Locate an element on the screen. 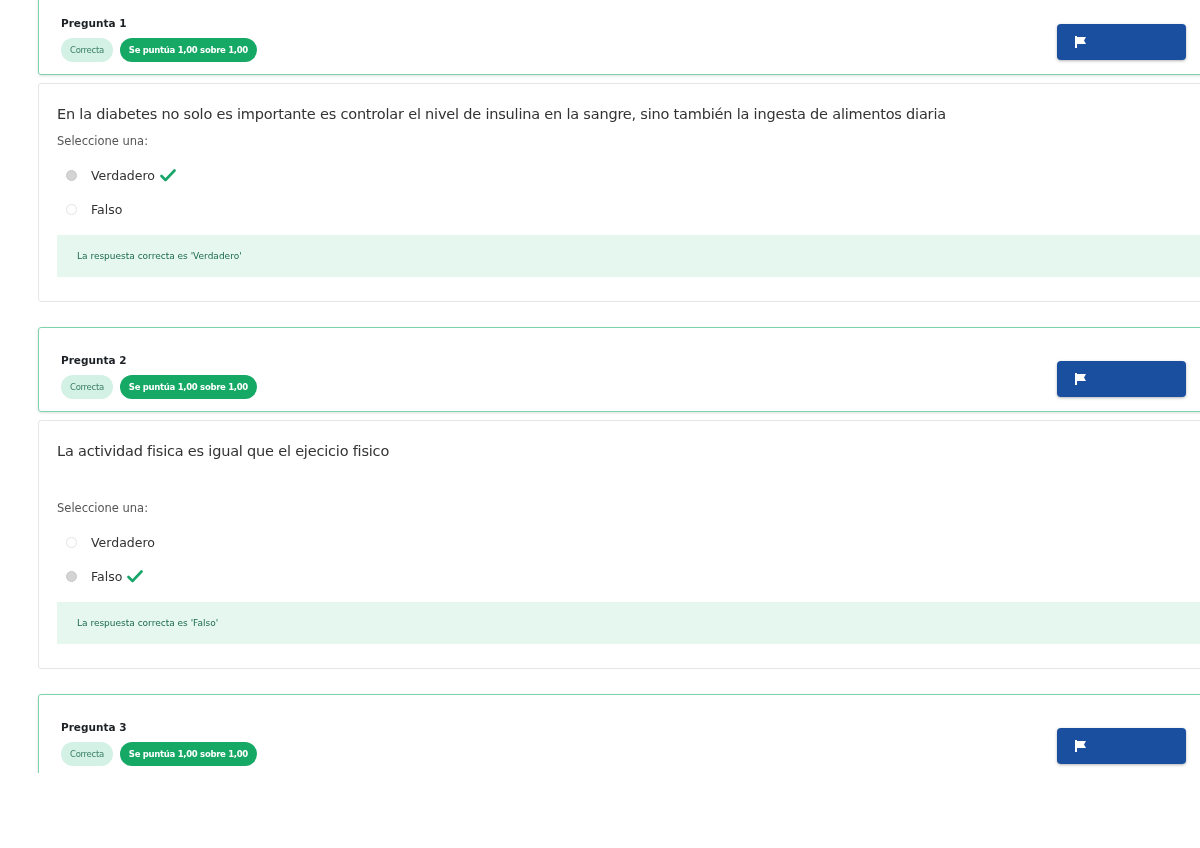 This screenshot has width=1200, height=848. question-text: En la diabetes no solo es importante es controlar el nivel de insulina en la sangre, sino también la ingesta de alimentos diaria is located at coordinates (502, 114).